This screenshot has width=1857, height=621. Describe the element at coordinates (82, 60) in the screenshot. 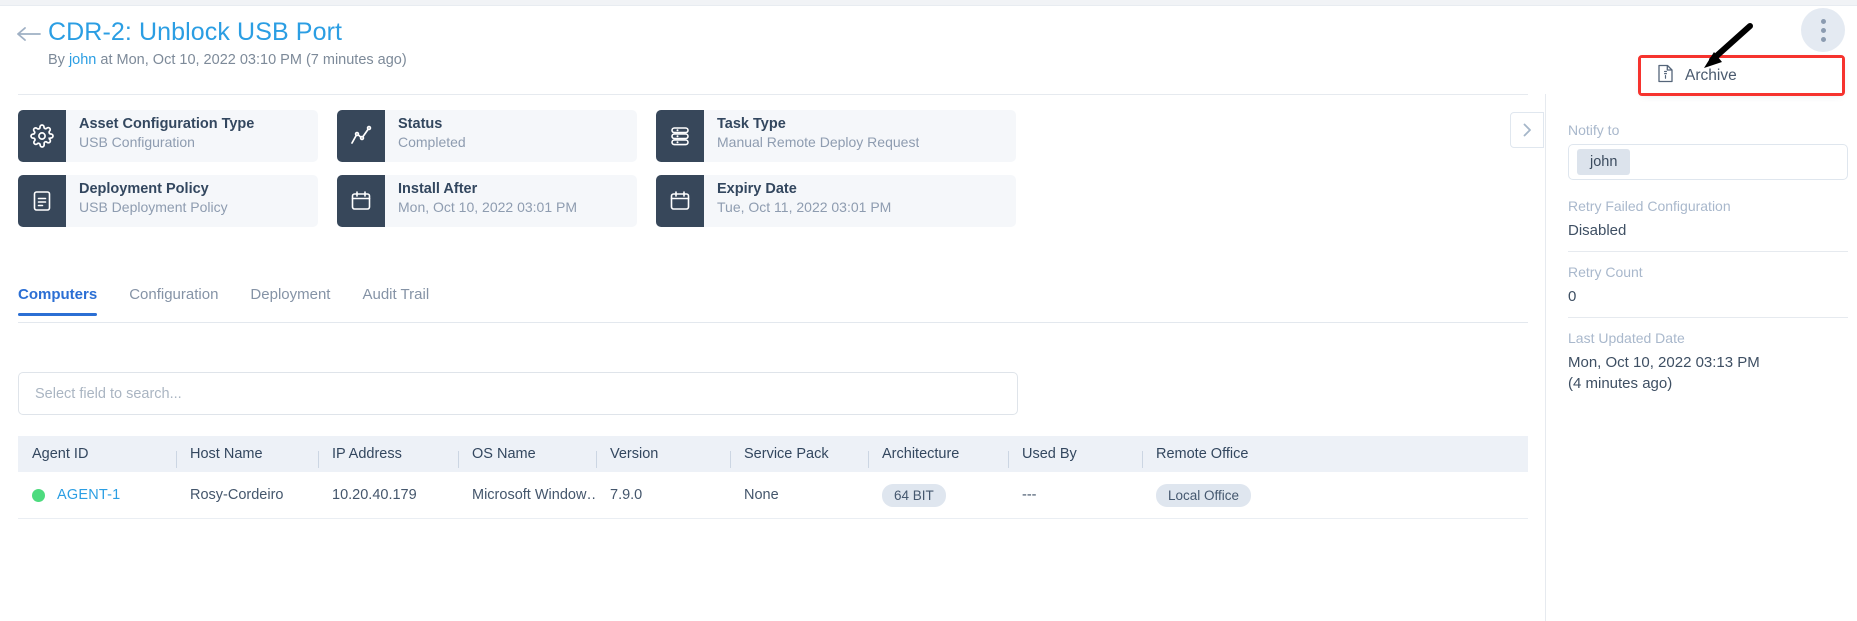

I see `subtitle-user-link: john` at that location.